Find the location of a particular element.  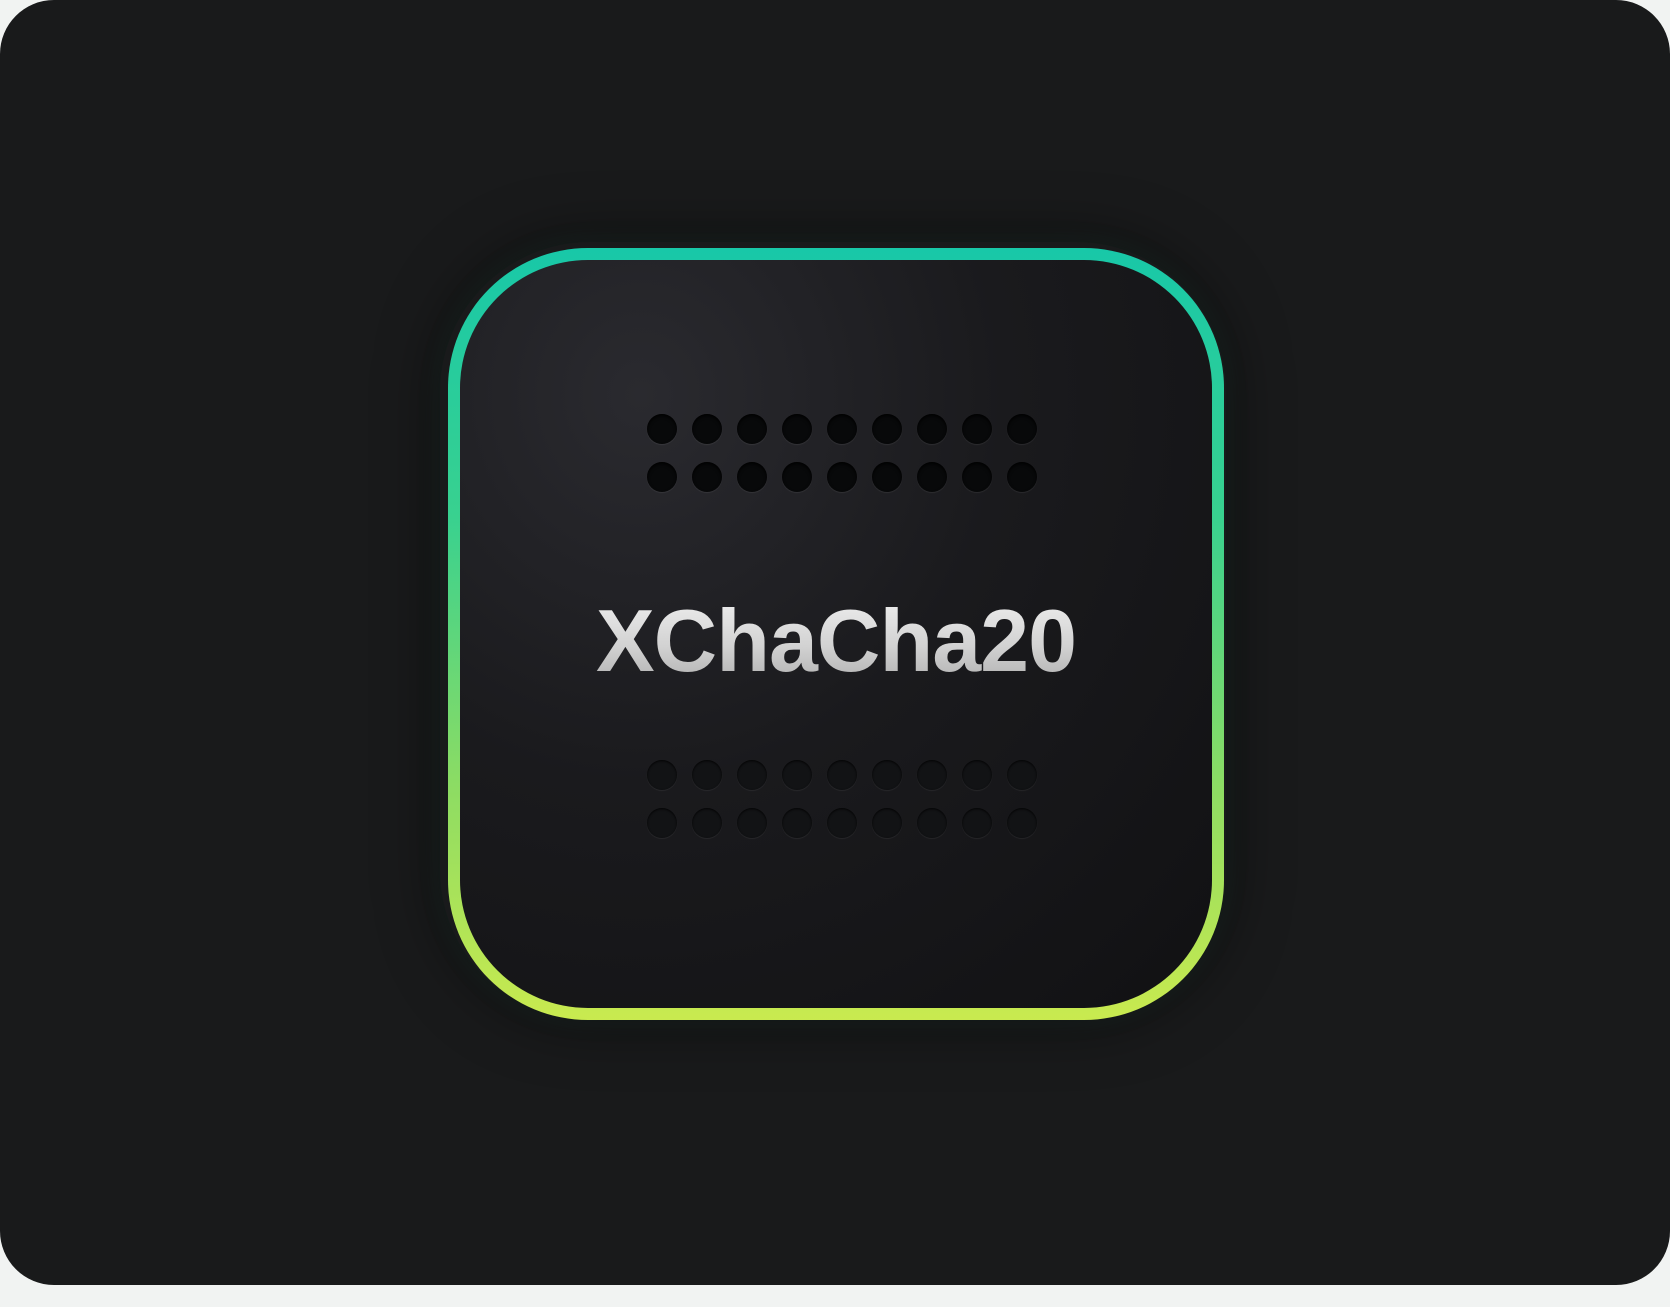

top-dot-grid is located at coordinates (842, 453).